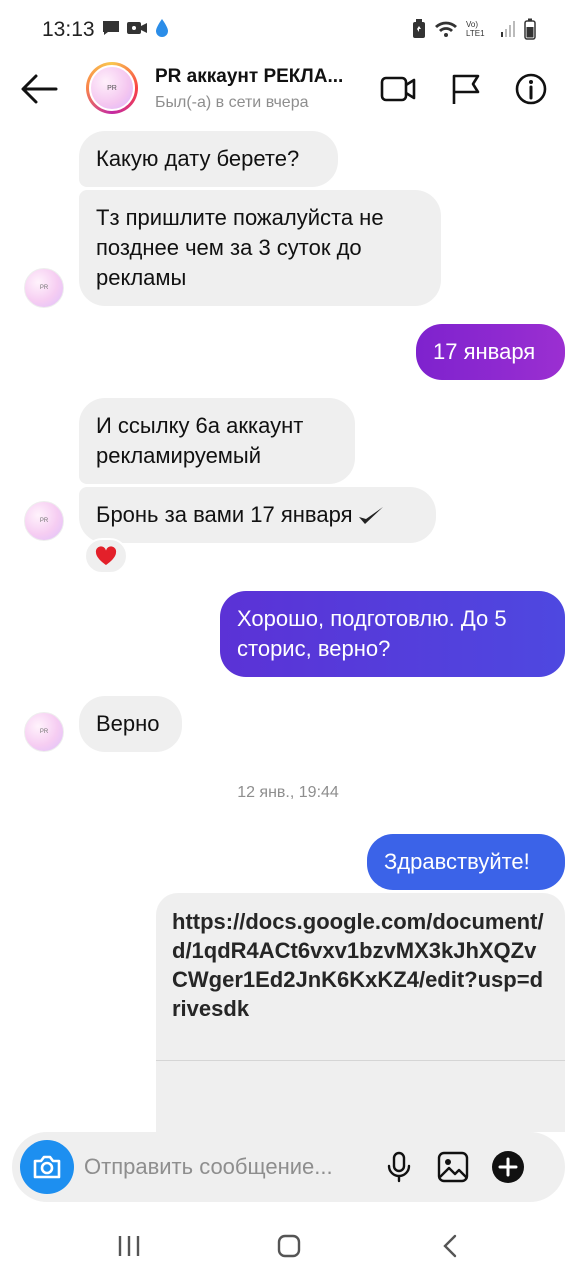  Describe the element at coordinates (129, 1246) in the screenshot. I see `recent-apps-icon` at that location.